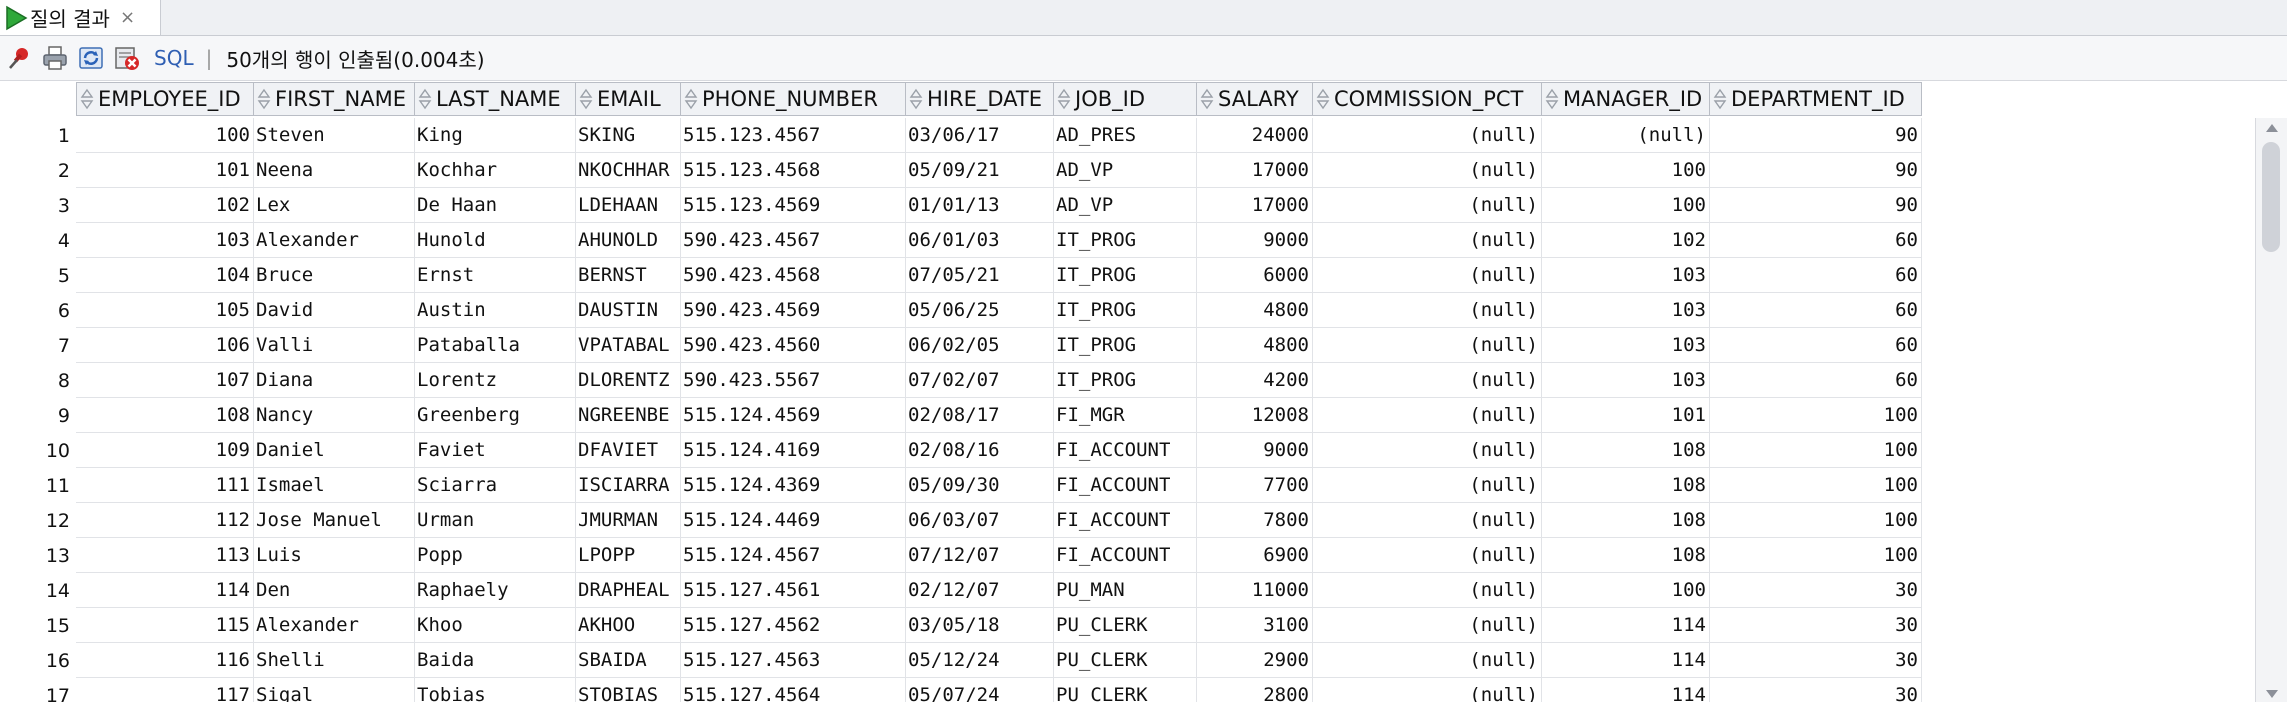 The width and height of the screenshot is (2287, 702). I want to click on row-number: 16, so click(38, 660).